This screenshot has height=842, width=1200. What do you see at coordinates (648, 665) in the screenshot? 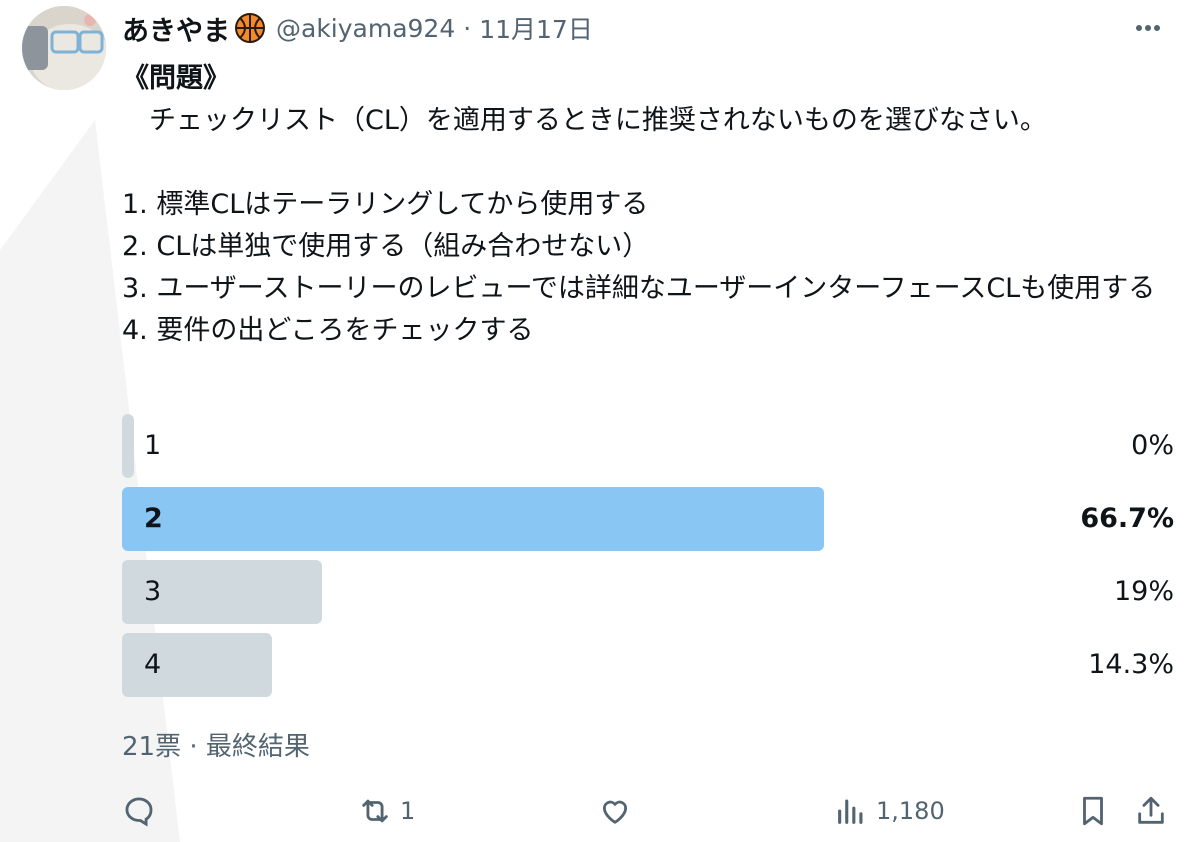
I see `poll-option: 4 14.3%` at bounding box center [648, 665].